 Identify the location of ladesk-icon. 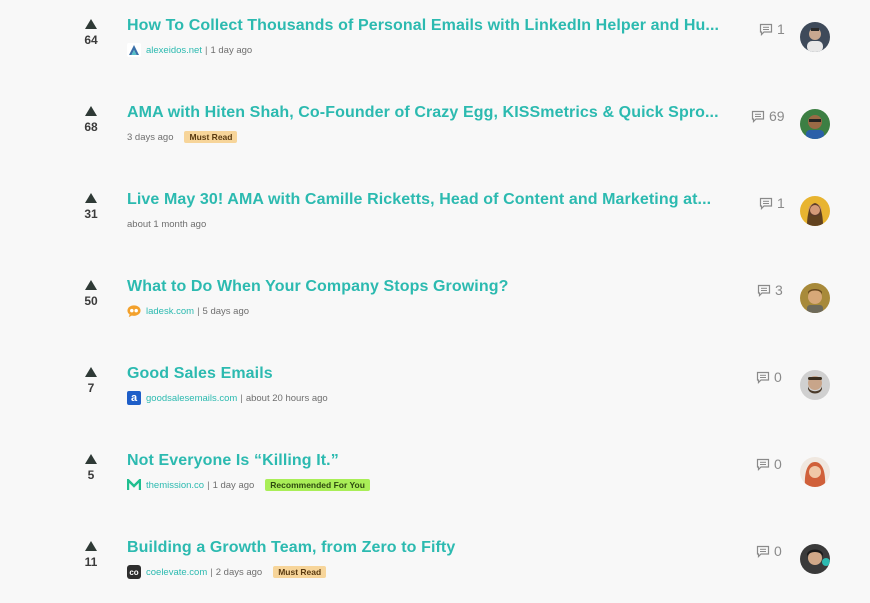
(134, 311).